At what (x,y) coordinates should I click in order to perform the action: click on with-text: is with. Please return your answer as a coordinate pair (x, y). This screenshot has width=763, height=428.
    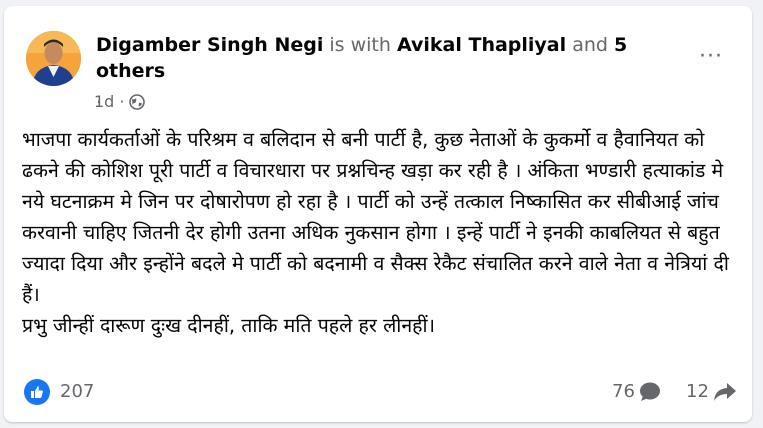
    Looking at the image, I should click on (360, 45).